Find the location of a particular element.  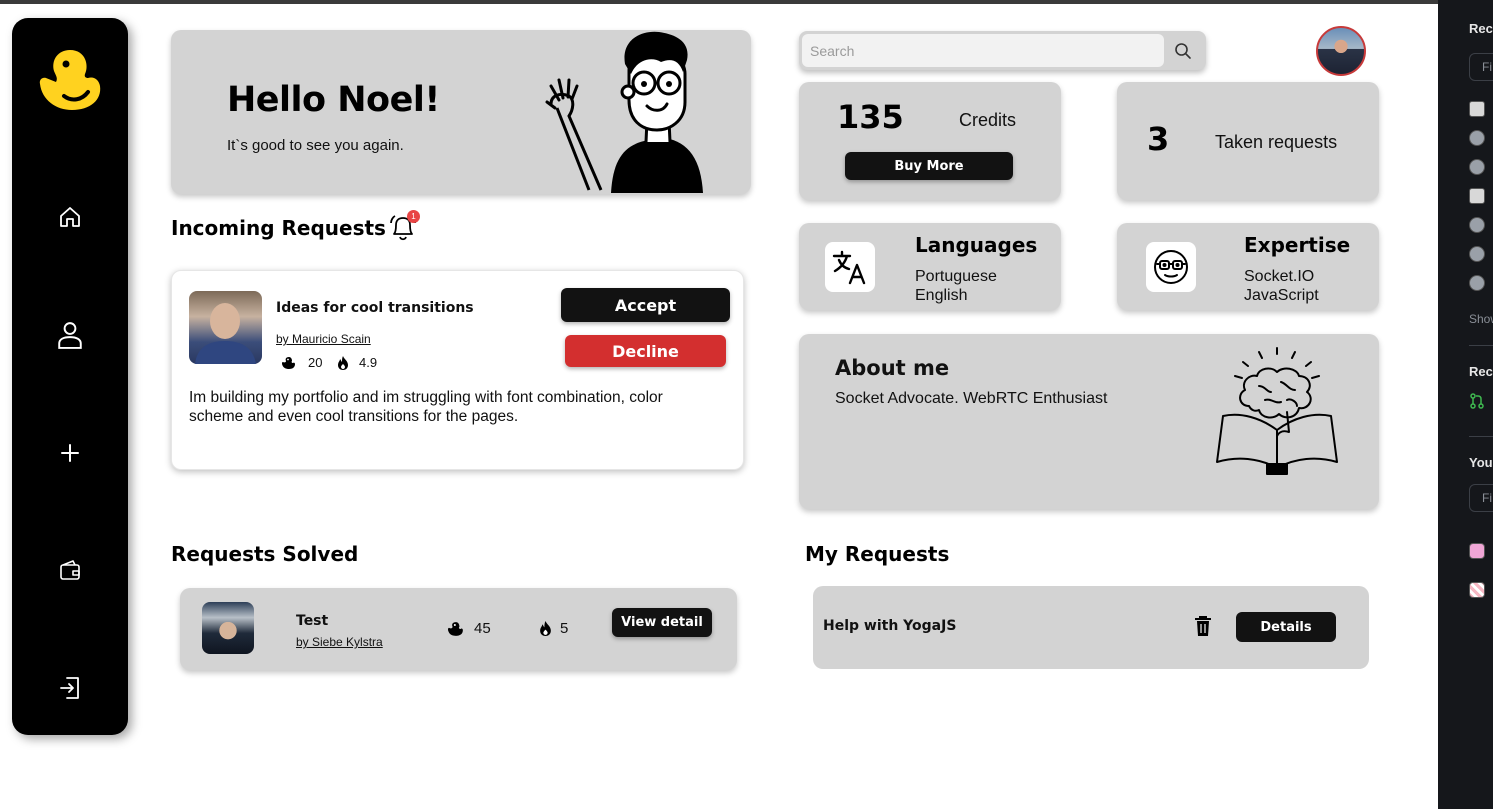

welcome-subtitle: It`s good to see you again. is located at coordinates (315, 145).